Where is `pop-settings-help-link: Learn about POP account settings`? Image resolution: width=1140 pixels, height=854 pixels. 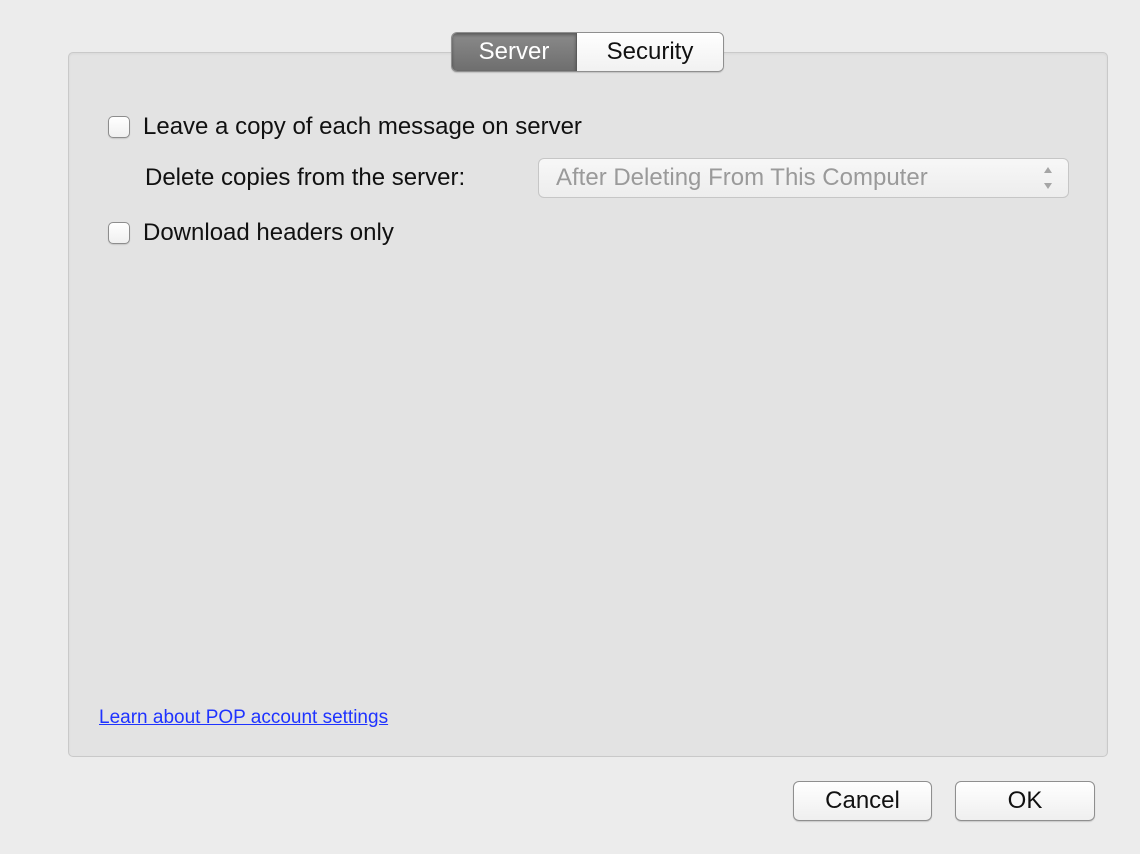 pop-settings-help-link: Learn about POP account settings is located at coordinates (243, 718).